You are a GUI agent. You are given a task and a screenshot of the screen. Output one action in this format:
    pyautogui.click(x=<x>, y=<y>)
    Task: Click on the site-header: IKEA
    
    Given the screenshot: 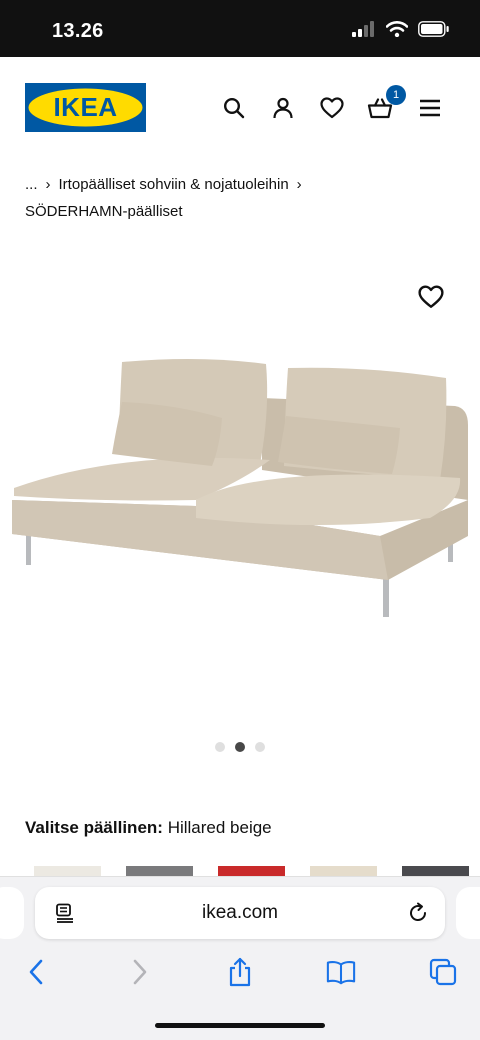 What is the action you would take?
    pyautogui.click(x=240, y=107)
    